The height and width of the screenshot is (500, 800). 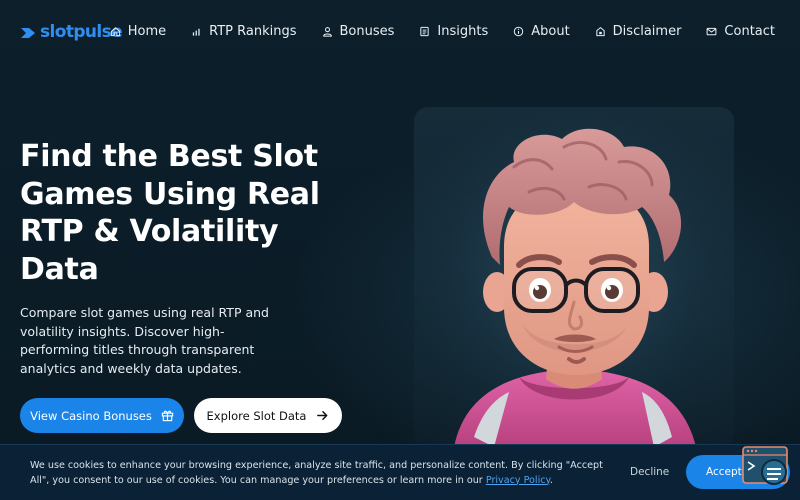 What do you see at coordinates (463, 31) in the screenshot?
I see `nav-label: Insights` at bounding box center [463, 31].